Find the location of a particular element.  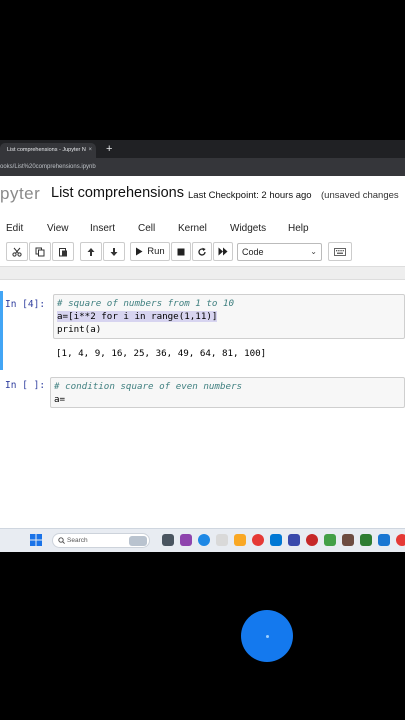

paste-icon is located at coordinates (63, 251).